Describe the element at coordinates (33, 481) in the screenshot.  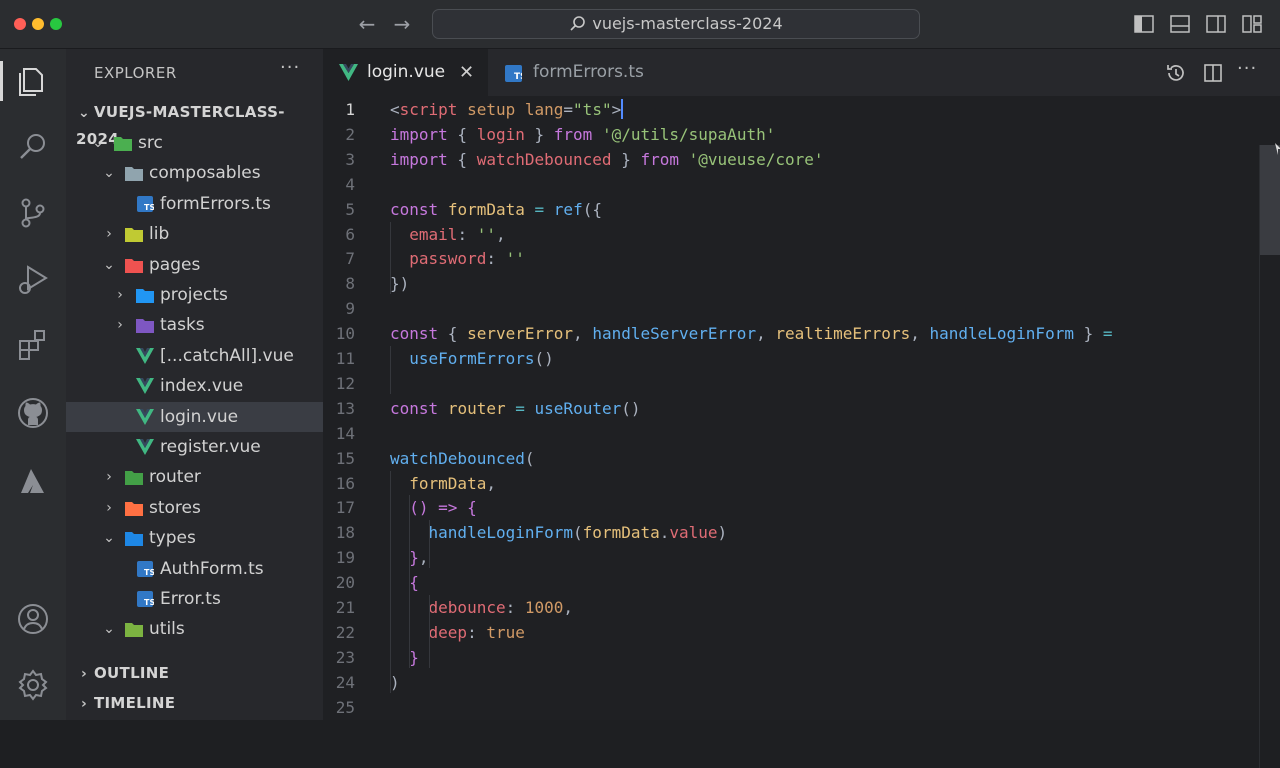
I see `azure-icon` at that location.